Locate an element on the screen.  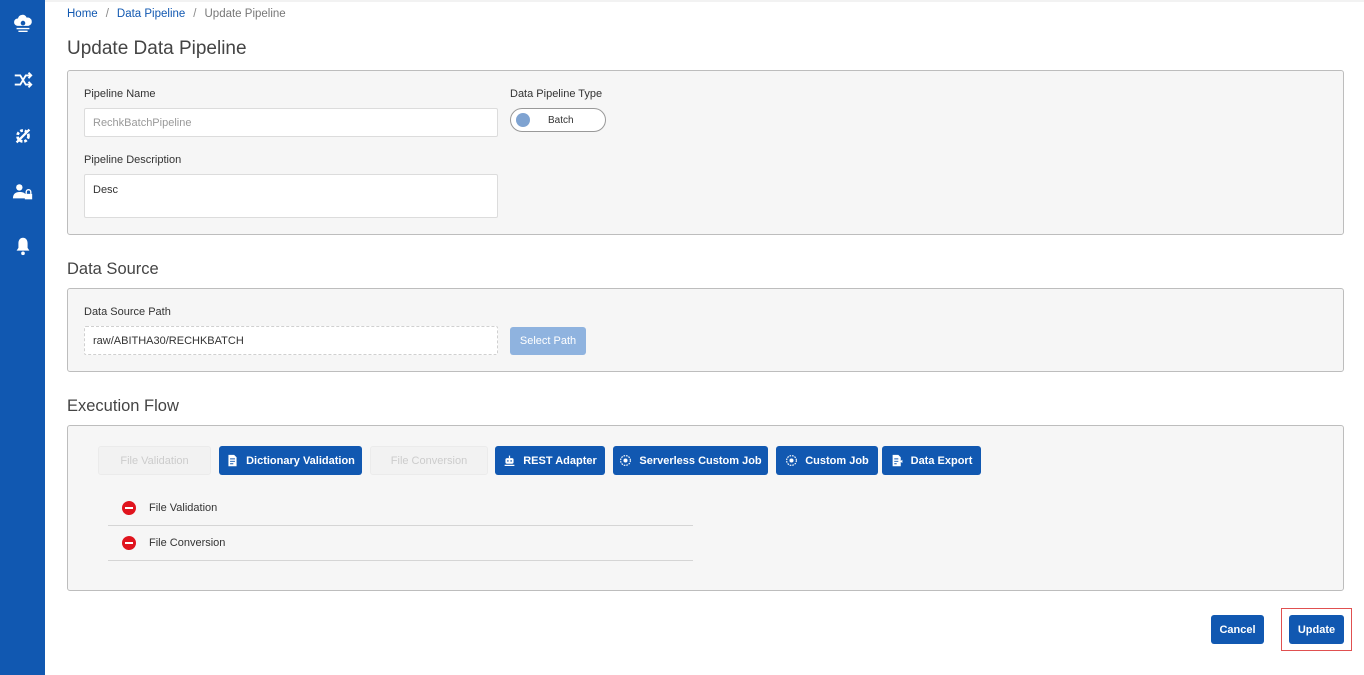
pipeline-name-input: RechkBatchPipeline is located at coordinates (291, 122).